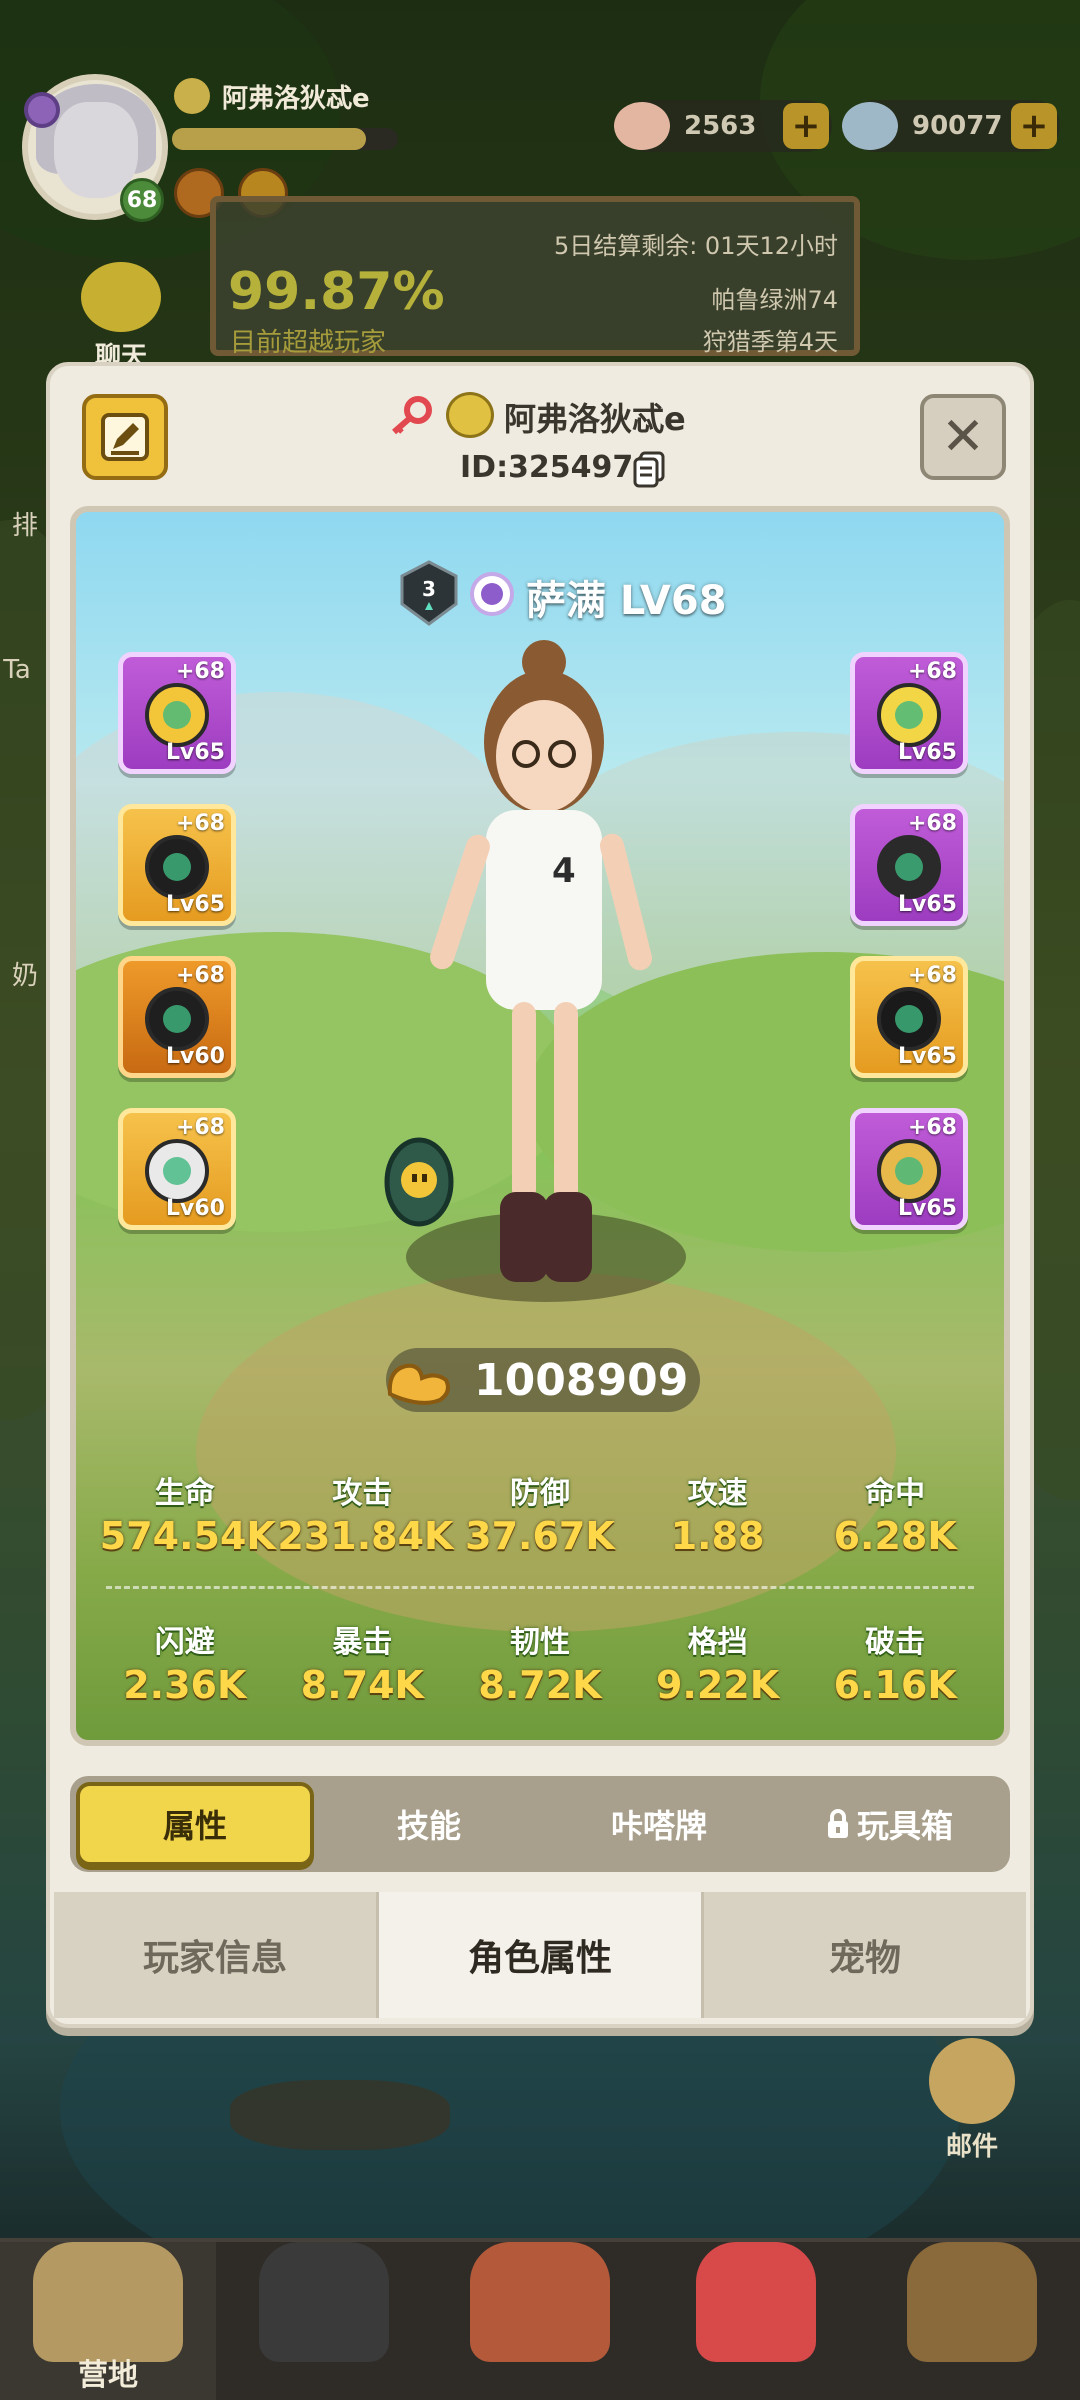 This screenshot has width=1080, height=2400. What do you see at coordinates (895, 1513) in the screenshot?
I see `stat-item: 命中 6.28K` at bounding box center [895, 1513].